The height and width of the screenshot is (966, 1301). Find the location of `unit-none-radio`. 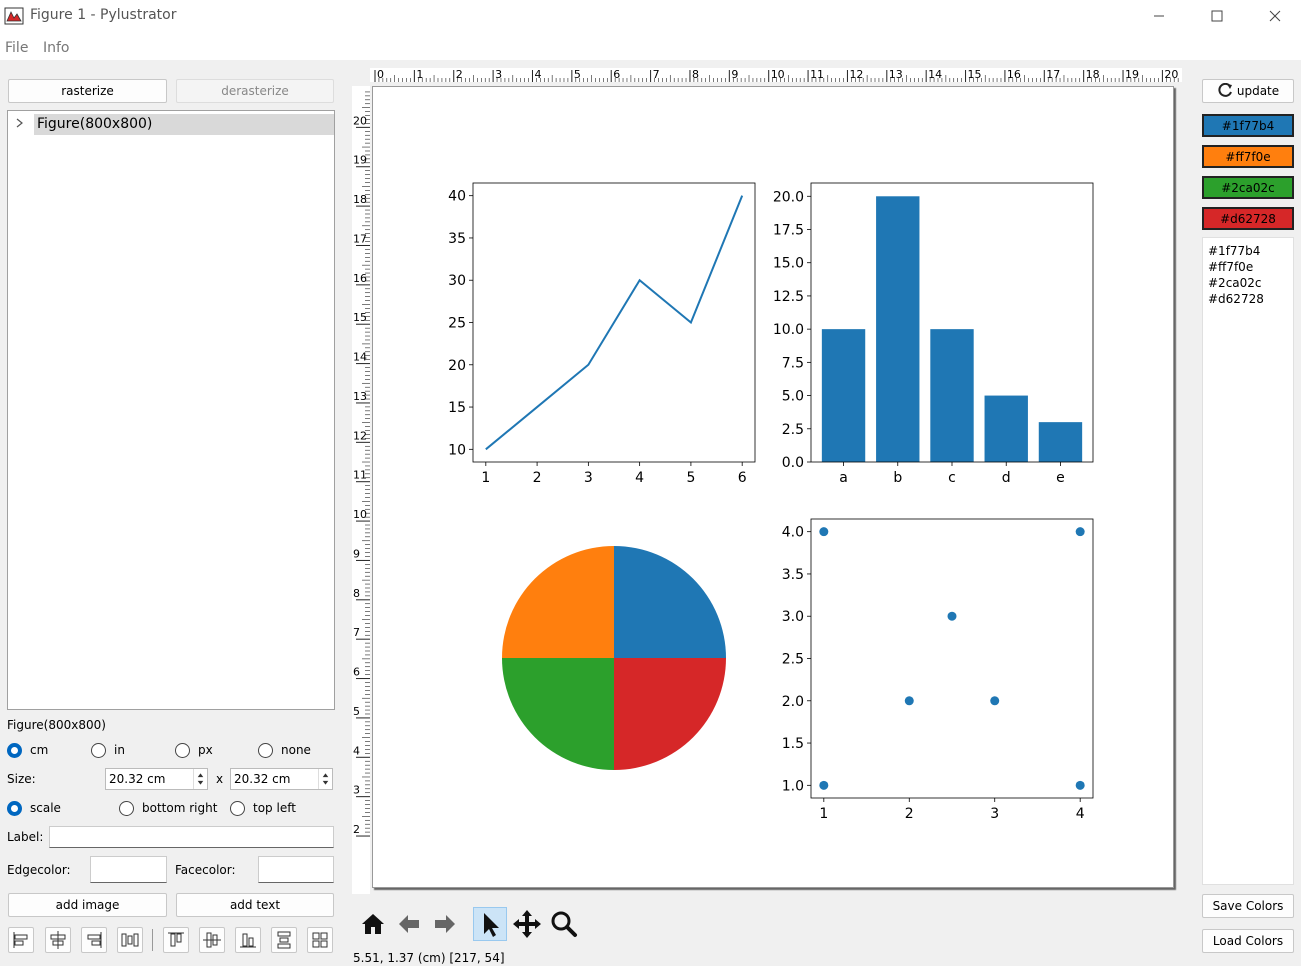

unit-none-radio is located at coordinates (265, 750).